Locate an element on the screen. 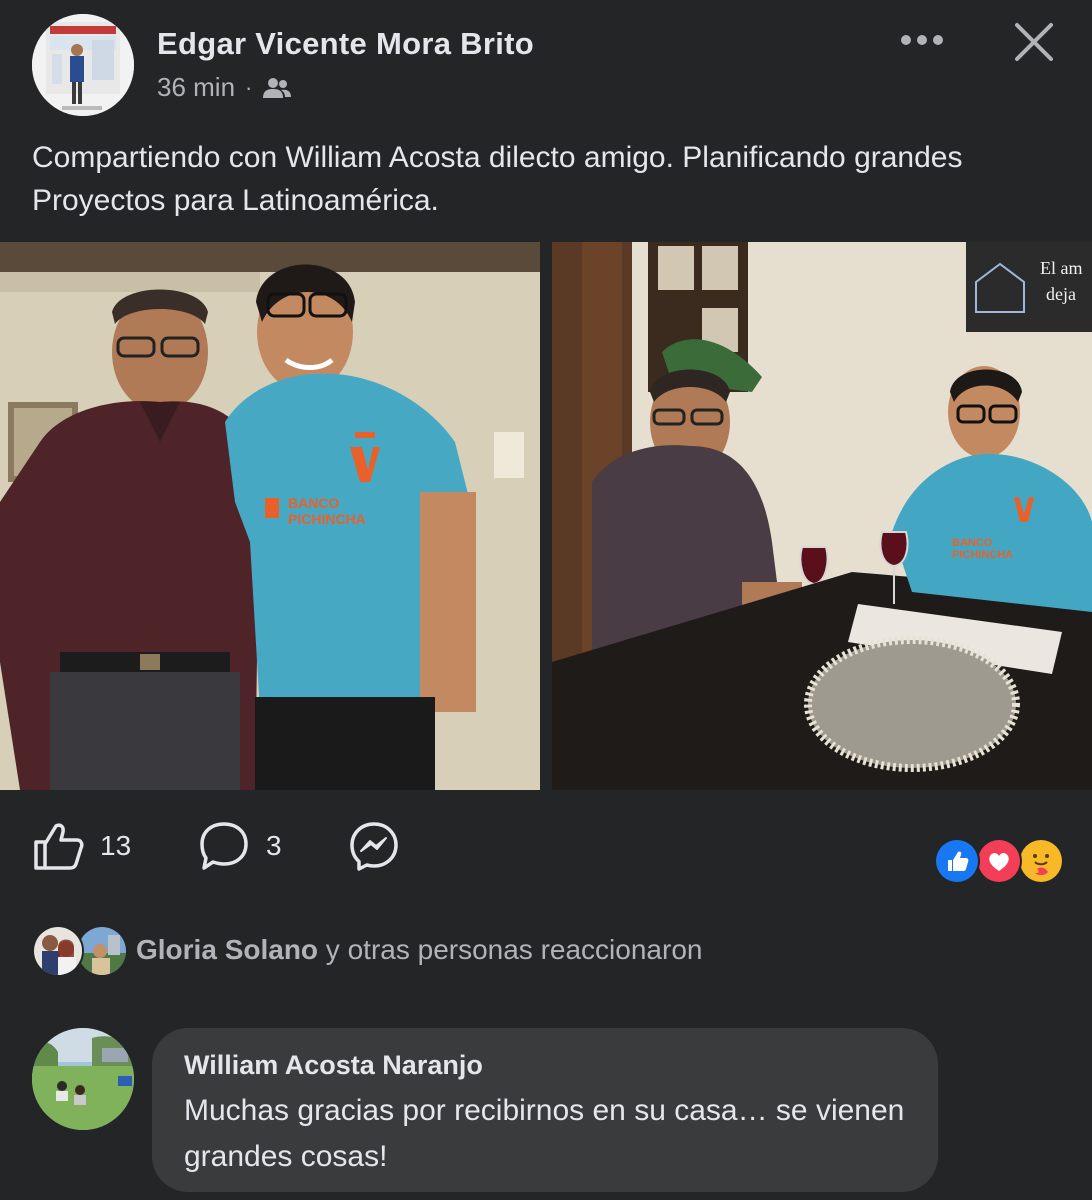 This screenshot has height=1200, width=1092. comment-author: William Acosta Naranjo is located at coordinates (333, 1065).